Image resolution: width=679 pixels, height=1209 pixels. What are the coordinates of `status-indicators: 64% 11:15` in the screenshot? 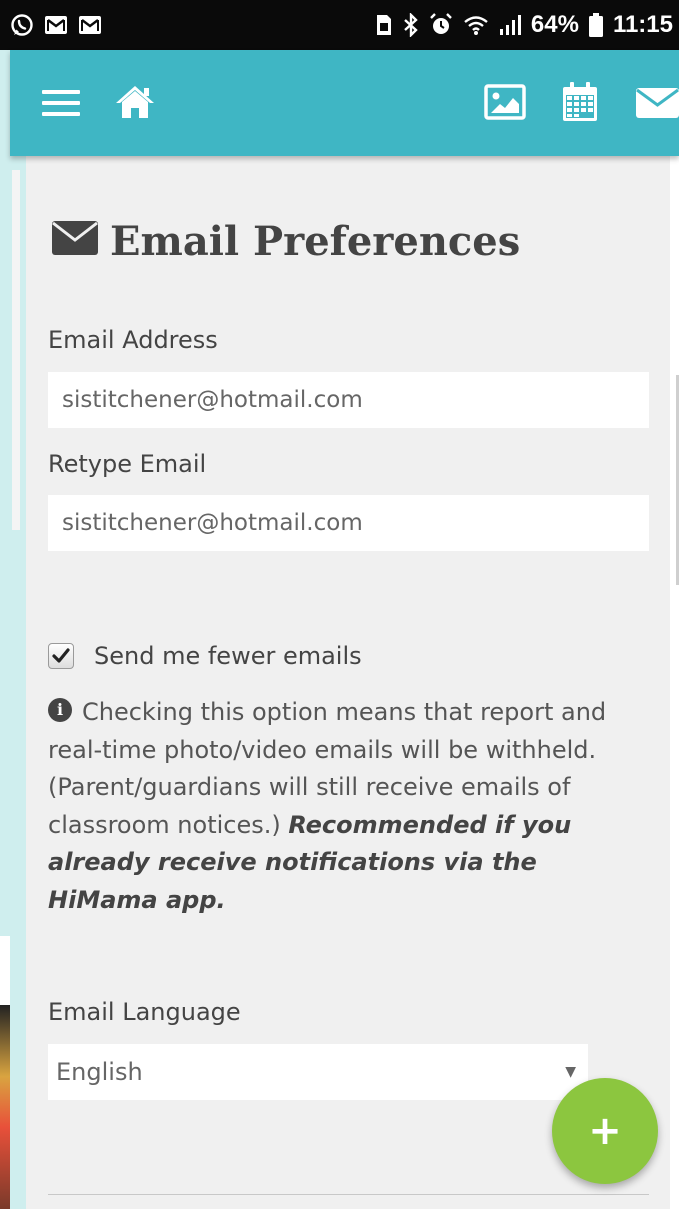 It's located at (524, 25).